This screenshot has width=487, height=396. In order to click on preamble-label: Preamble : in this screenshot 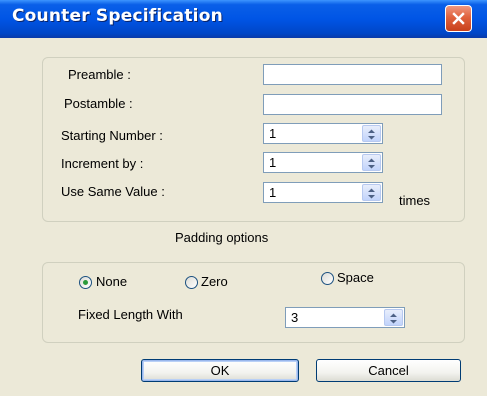, I will do `click(99, 74)`.